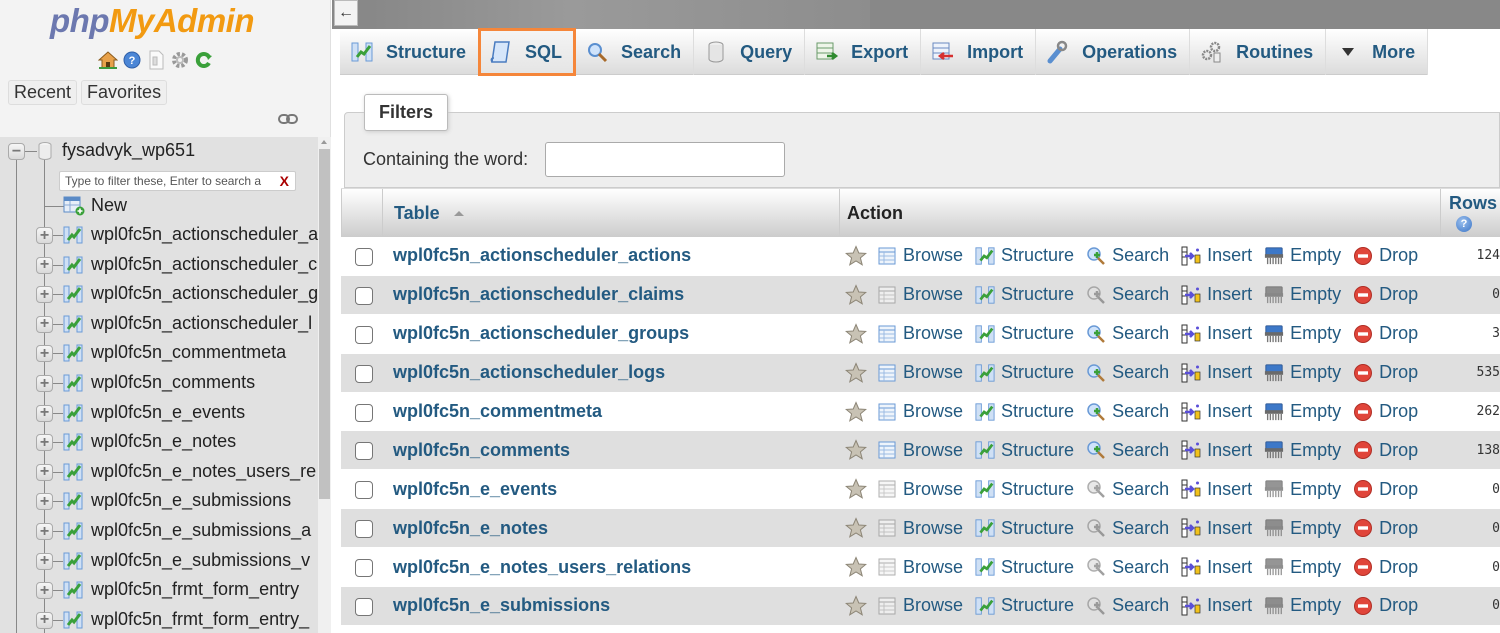 The width and height of the screenshot is (1500, 633). I want to click on tree-table-name: wpl0fc5n_e_submissions_v, so click(200, 560).